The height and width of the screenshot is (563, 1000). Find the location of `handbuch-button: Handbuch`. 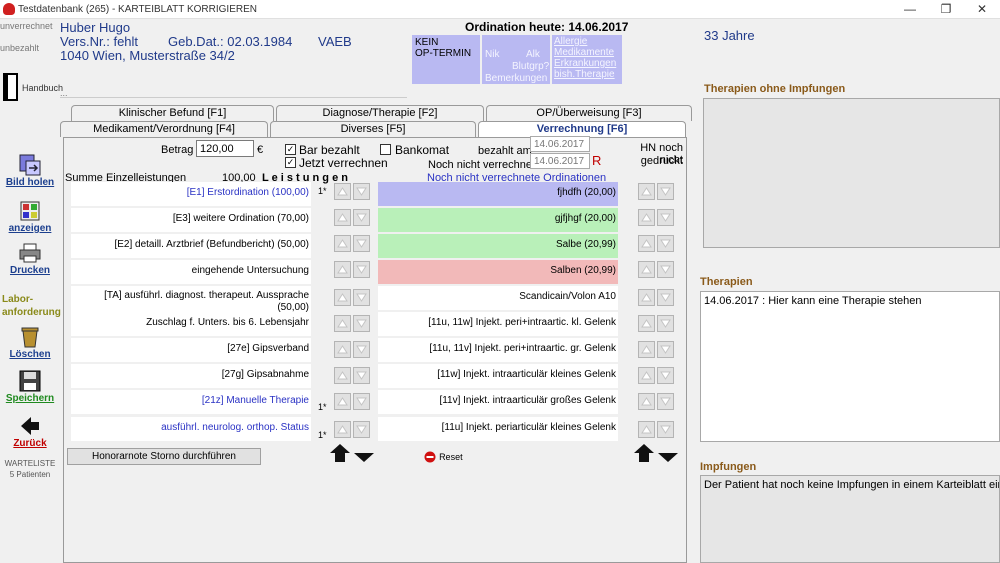

handbuch-button: Handbuch is located at coordinates (31, 87).